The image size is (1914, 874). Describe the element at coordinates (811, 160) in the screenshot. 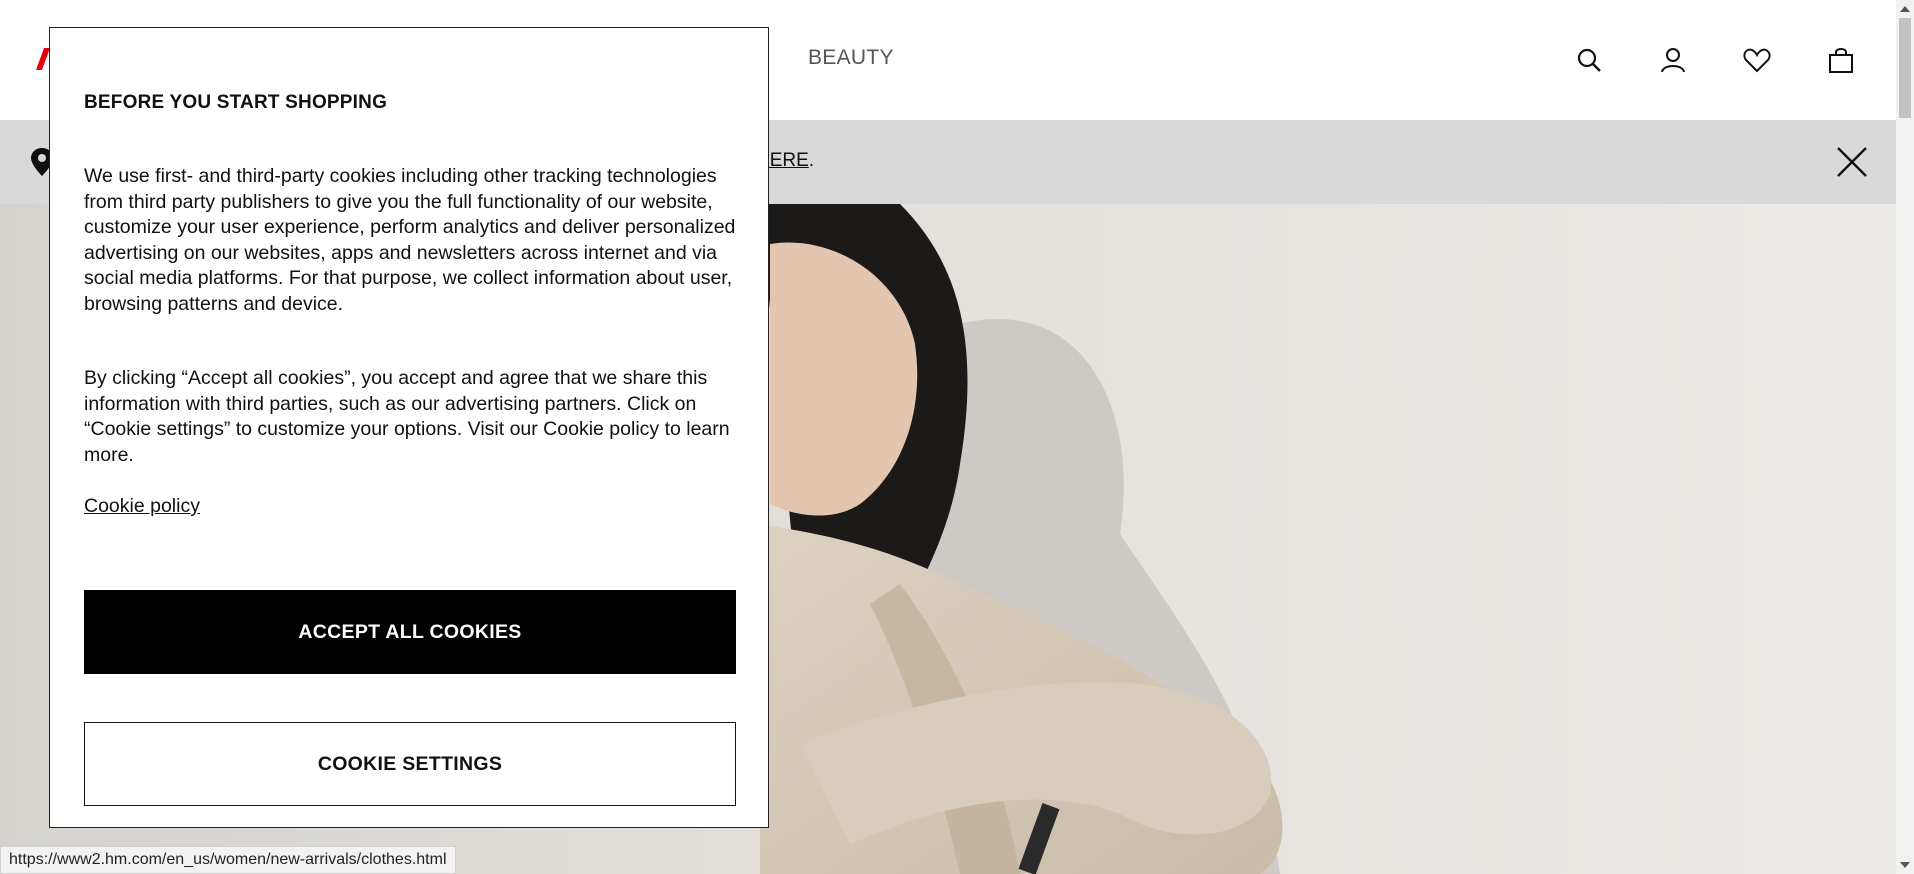

I see `notice-trailing-text: .` at that location.